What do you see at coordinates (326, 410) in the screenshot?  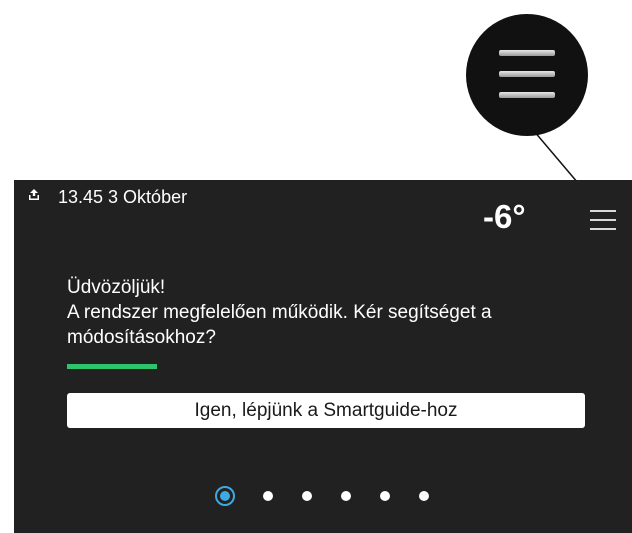 I see `smartguide-button: Igen, lépjünk a Smartguide-hoz` at bounding box center [326, 410].